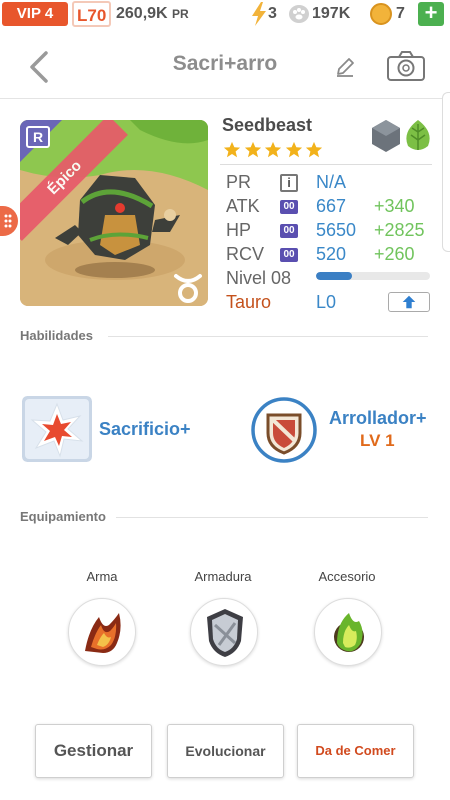 This screenshot has width=450, height=800. I want to click on monster-portrait: Épico R, so click(114, 213).